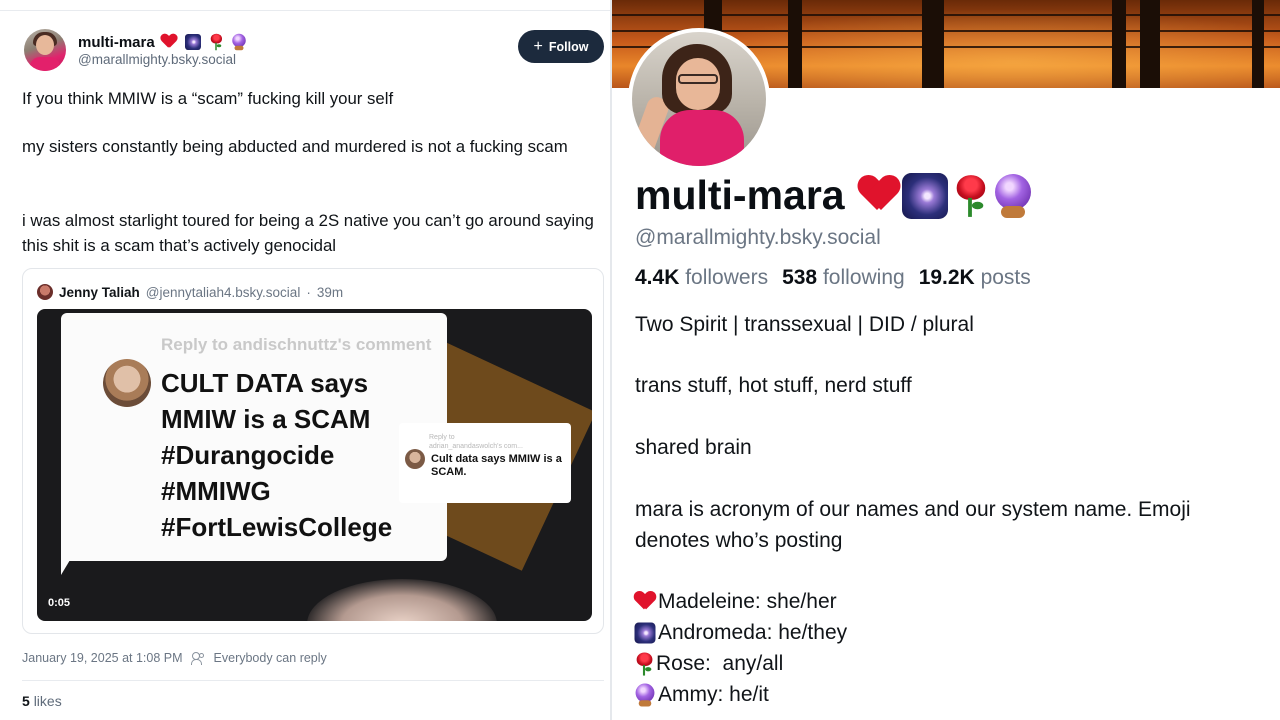  What do you see at coordinates (45, 292) in the screenshot?
I see `quoted-author-avatar` at bounding box center [45, 292].